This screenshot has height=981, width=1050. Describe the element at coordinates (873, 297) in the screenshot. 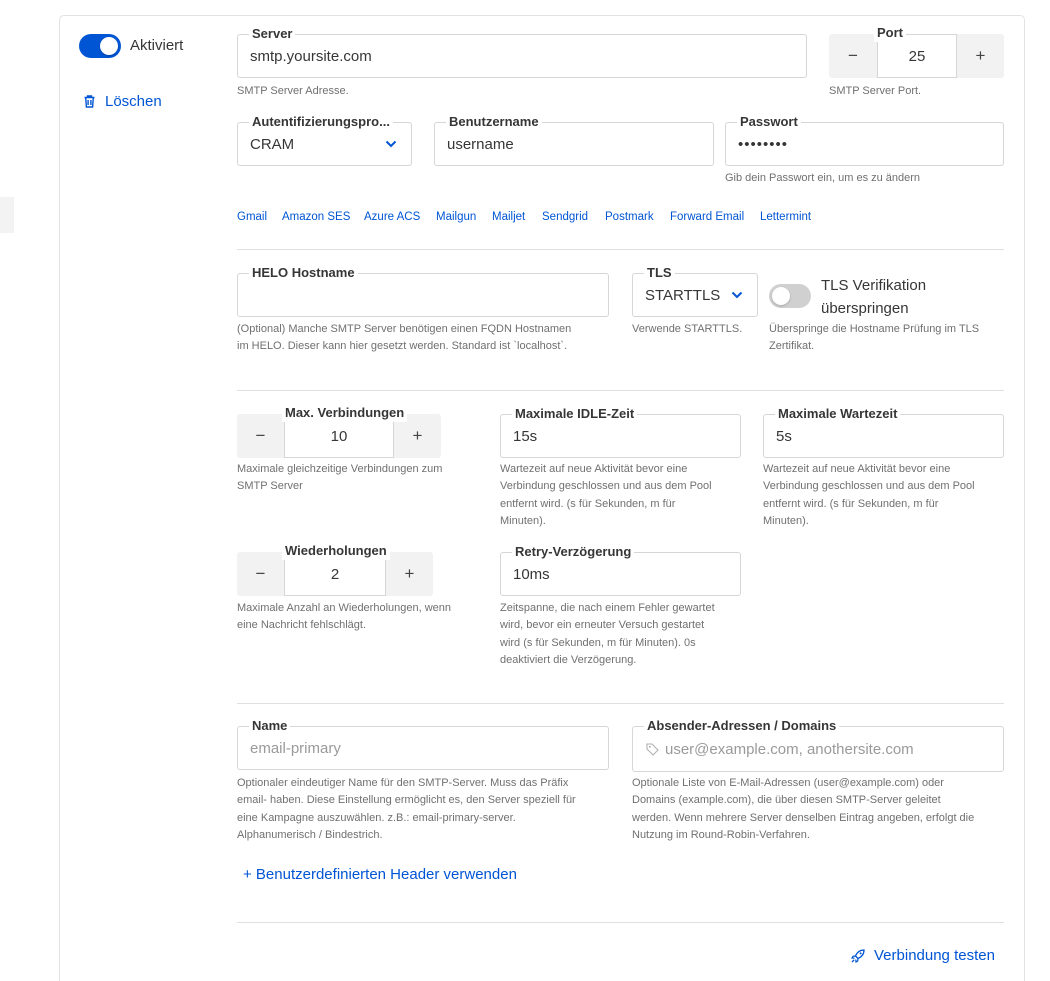

I see `tls-skip-verify-label: TLS Verifikation überspringen` at that location.